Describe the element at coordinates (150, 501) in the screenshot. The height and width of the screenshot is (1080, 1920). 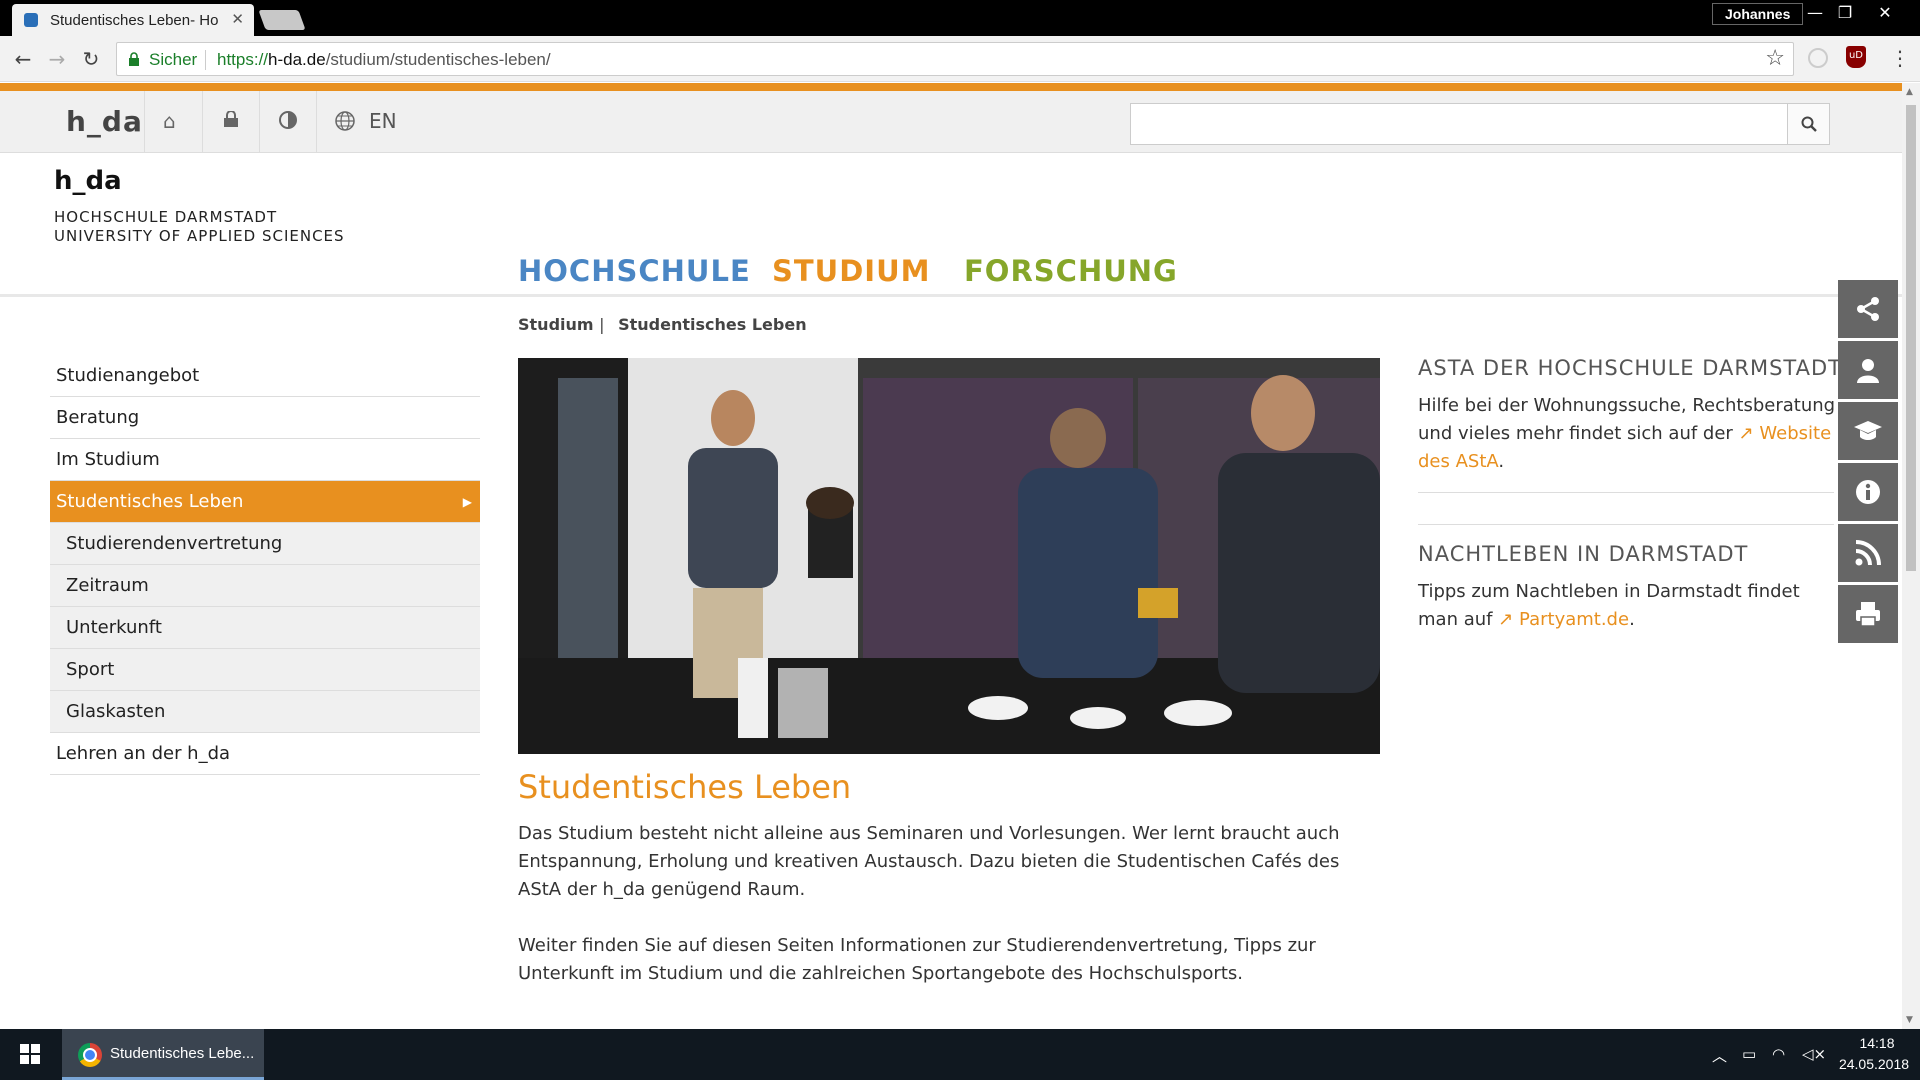
I see `sidebar-item-label: Studentisches Leben` at that location.